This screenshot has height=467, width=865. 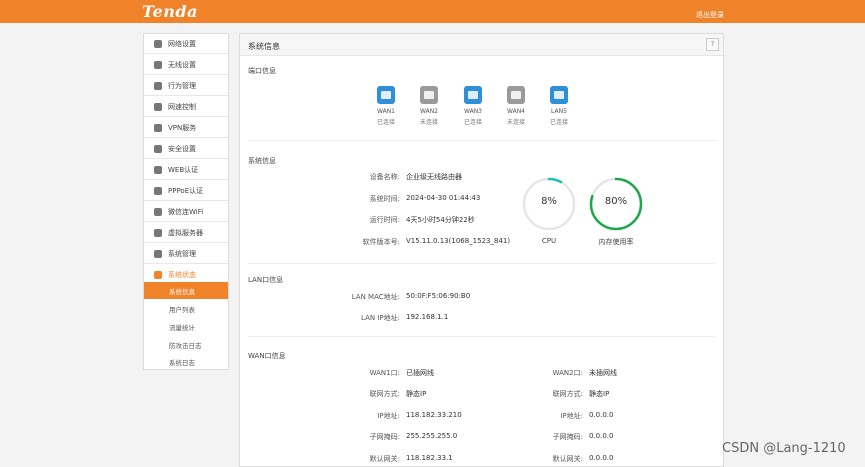 What do you see at coordinates (601, 458) in the screenshot?
I see `wan2-gateway-value: 0.0.0.0` at bounding box center [601, 458].